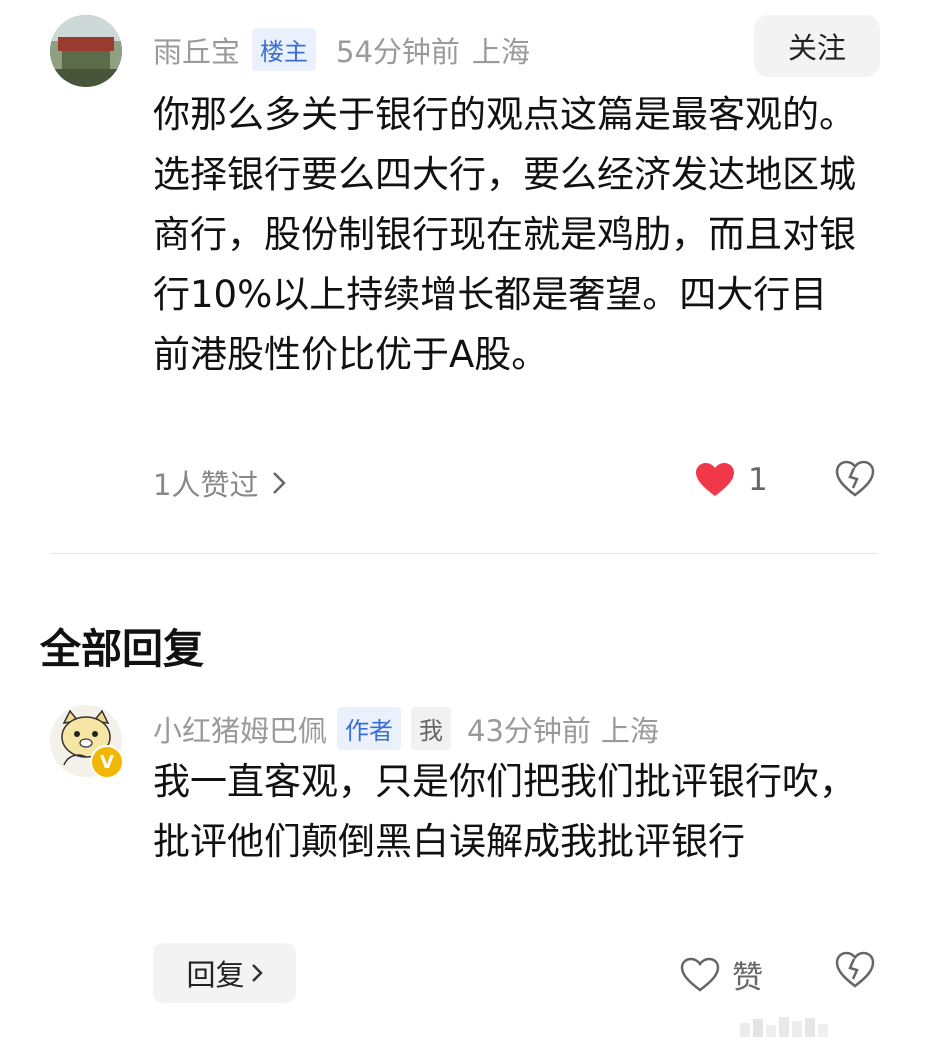 Image resolution: width=925 pixels, height=1057 pixels. Describe the element at coordinates (196, 50) in the screenshot. I see `username: 雨丘宝` at that location.